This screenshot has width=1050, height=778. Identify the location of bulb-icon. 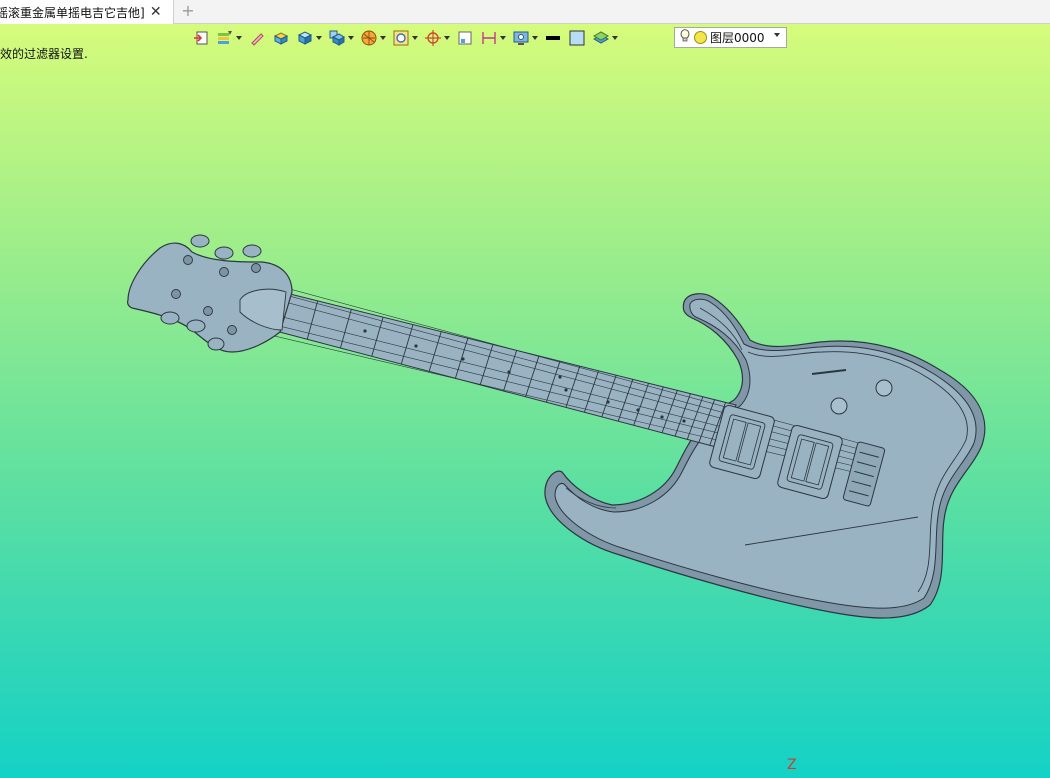
(685, 37).